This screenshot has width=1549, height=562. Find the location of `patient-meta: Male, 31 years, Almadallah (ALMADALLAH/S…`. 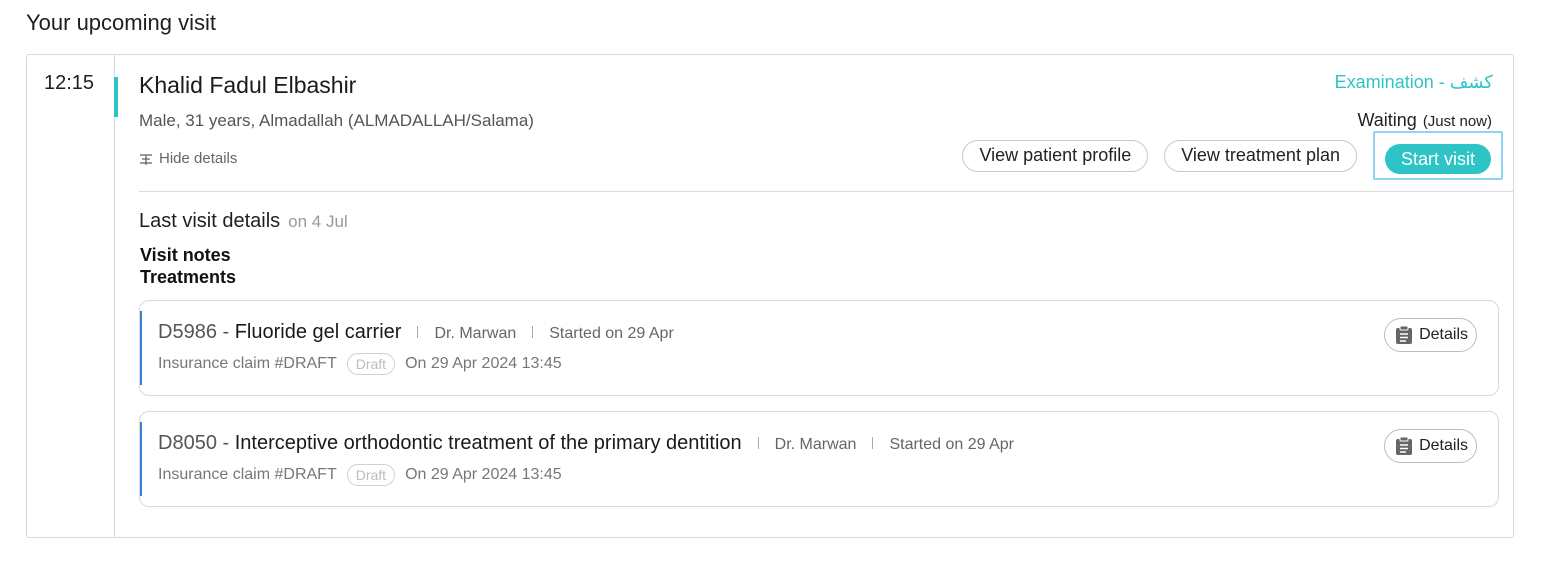

patient-meta: Male, 31 years, Almadallah (ALMADALLAH/S… is located at coordinates (336, 120).